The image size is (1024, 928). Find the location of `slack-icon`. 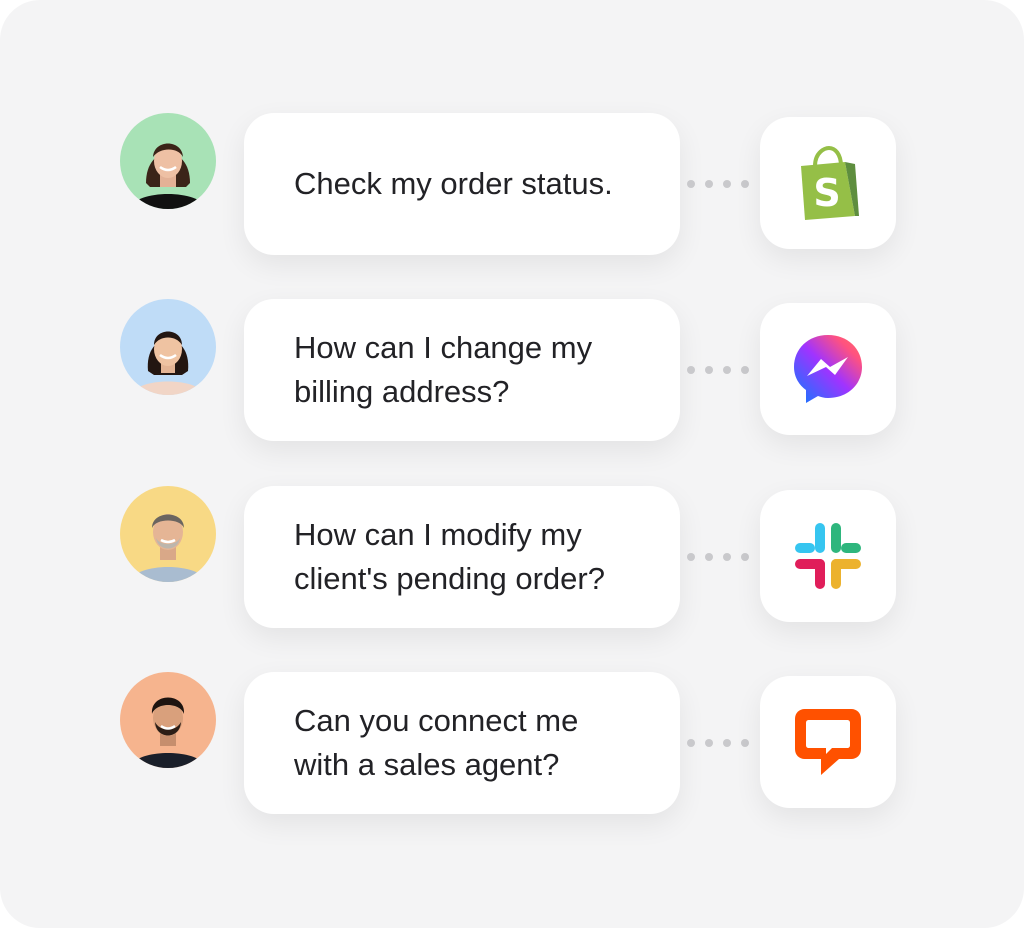

slack-icon is located at coordinates (828, 556).